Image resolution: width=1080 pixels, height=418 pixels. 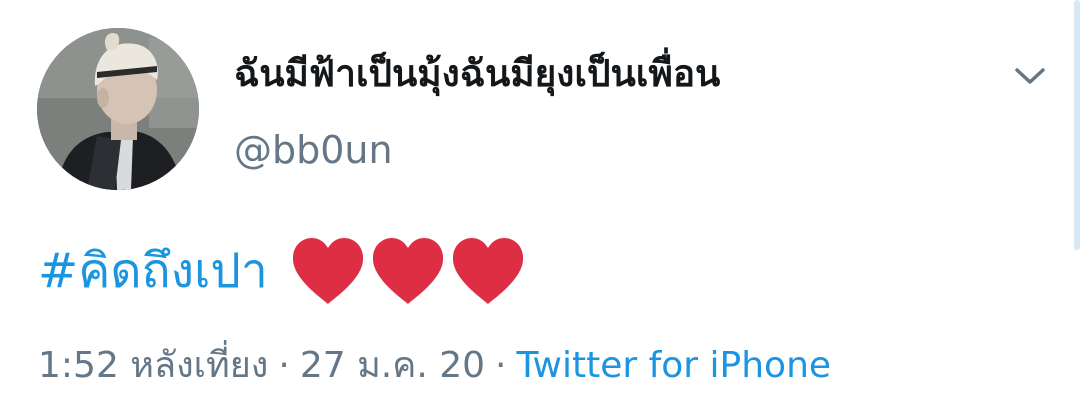 What do you see at coordinates (673, 365) in the screenshot?
I see `tweet-source-link: Twitter for iPhone` at bounding box center [673, 365].